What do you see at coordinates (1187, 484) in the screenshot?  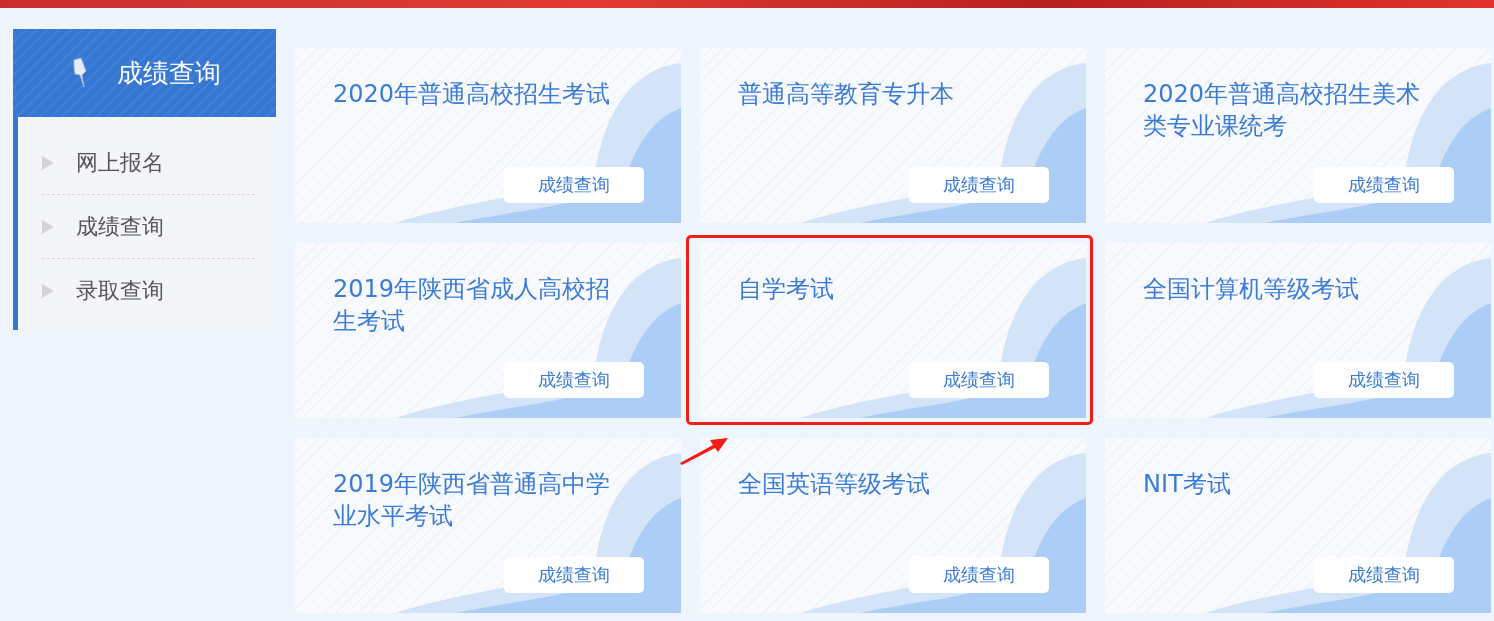 I see `exam-title: NIT考试` at bounding box center [1187, 484].